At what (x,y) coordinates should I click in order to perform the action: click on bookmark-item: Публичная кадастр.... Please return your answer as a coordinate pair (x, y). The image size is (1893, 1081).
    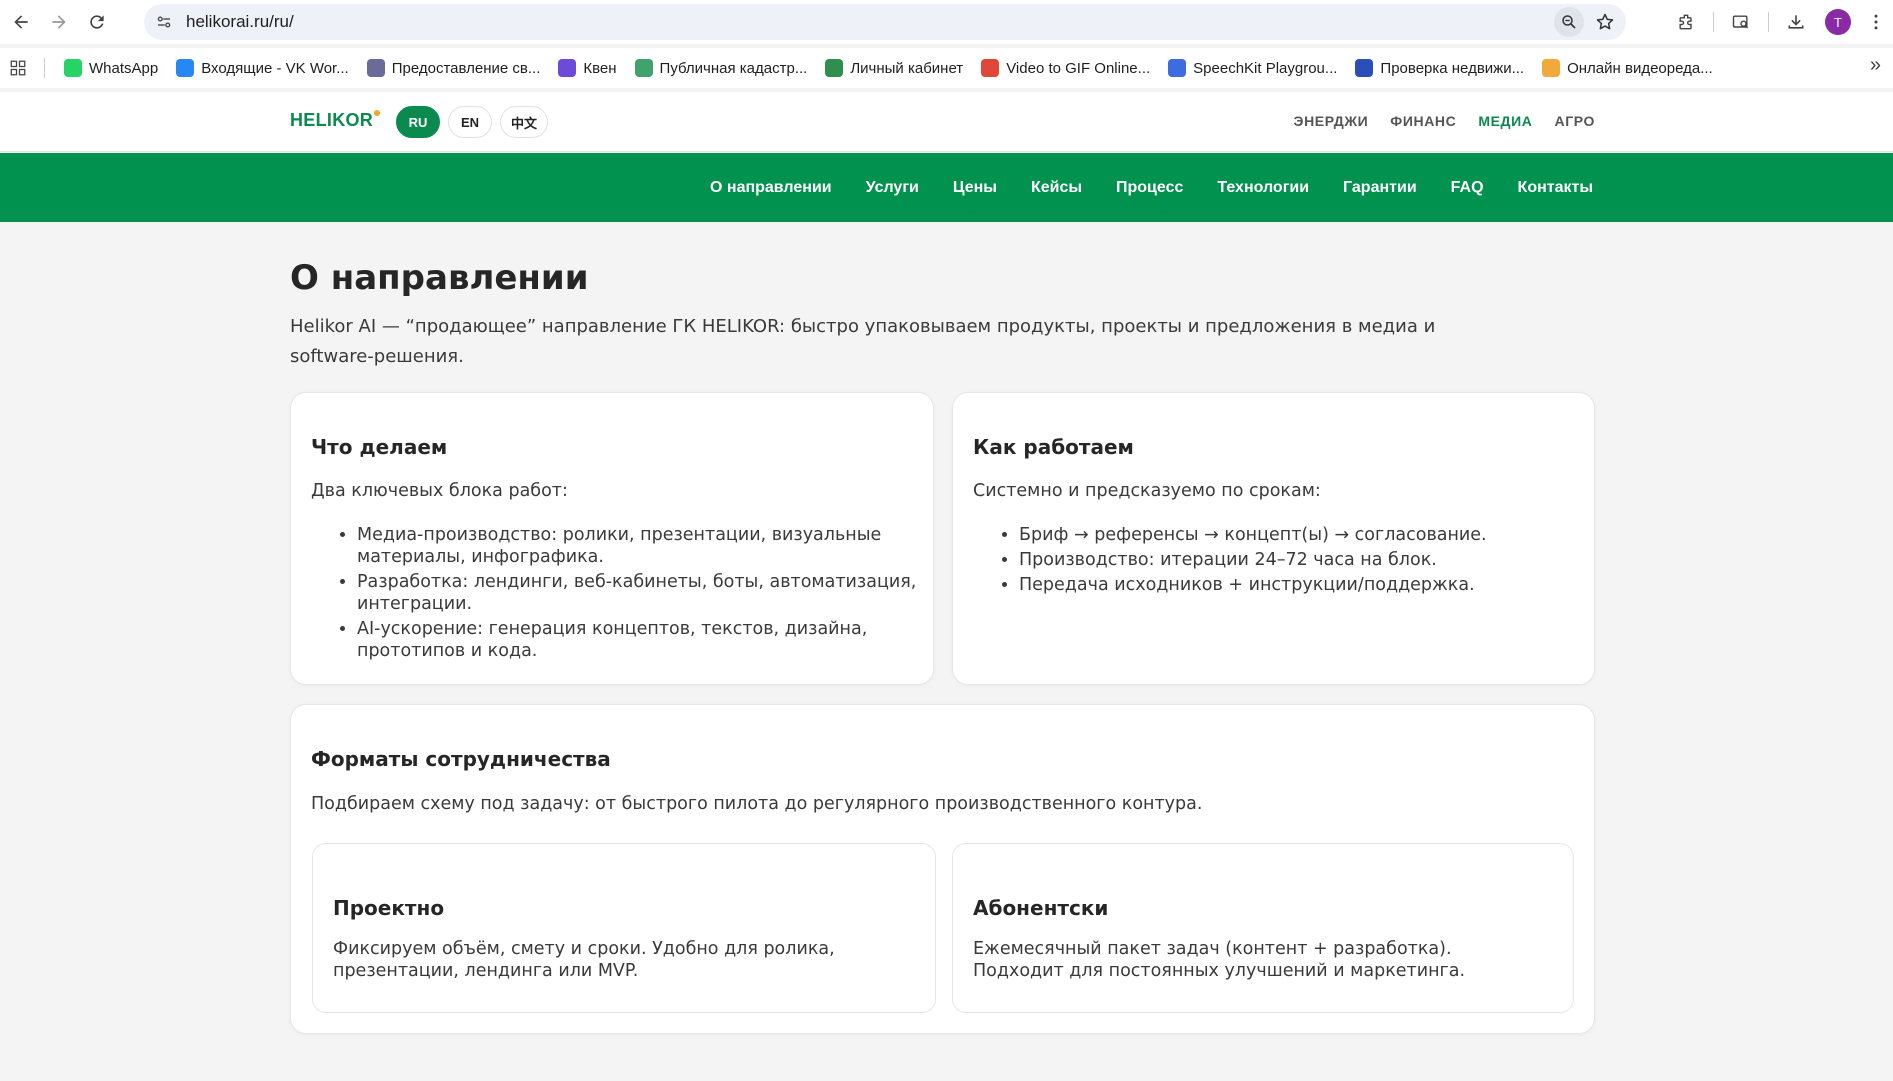
    Looking at the image, I should click on (721, 68).